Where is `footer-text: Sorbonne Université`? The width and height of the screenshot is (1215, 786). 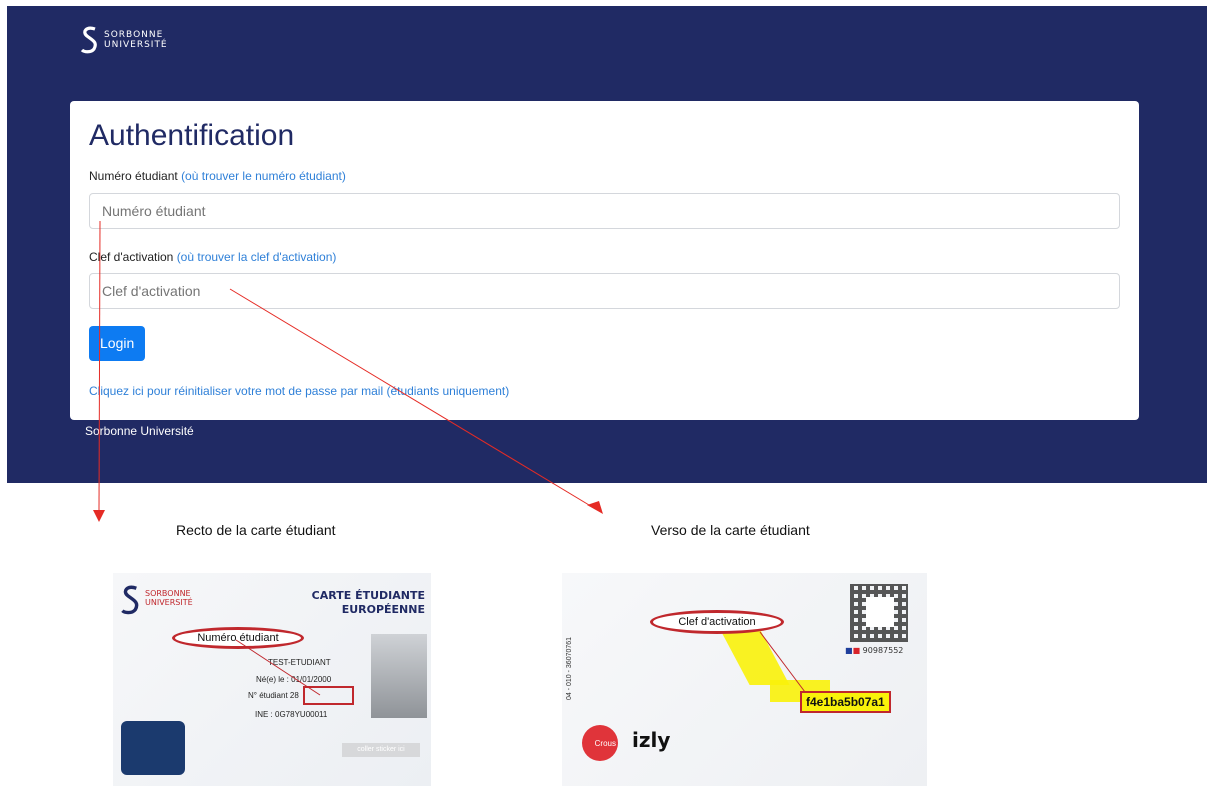 footer-text: Sorbonne Université is located at coordinates (139, 431).